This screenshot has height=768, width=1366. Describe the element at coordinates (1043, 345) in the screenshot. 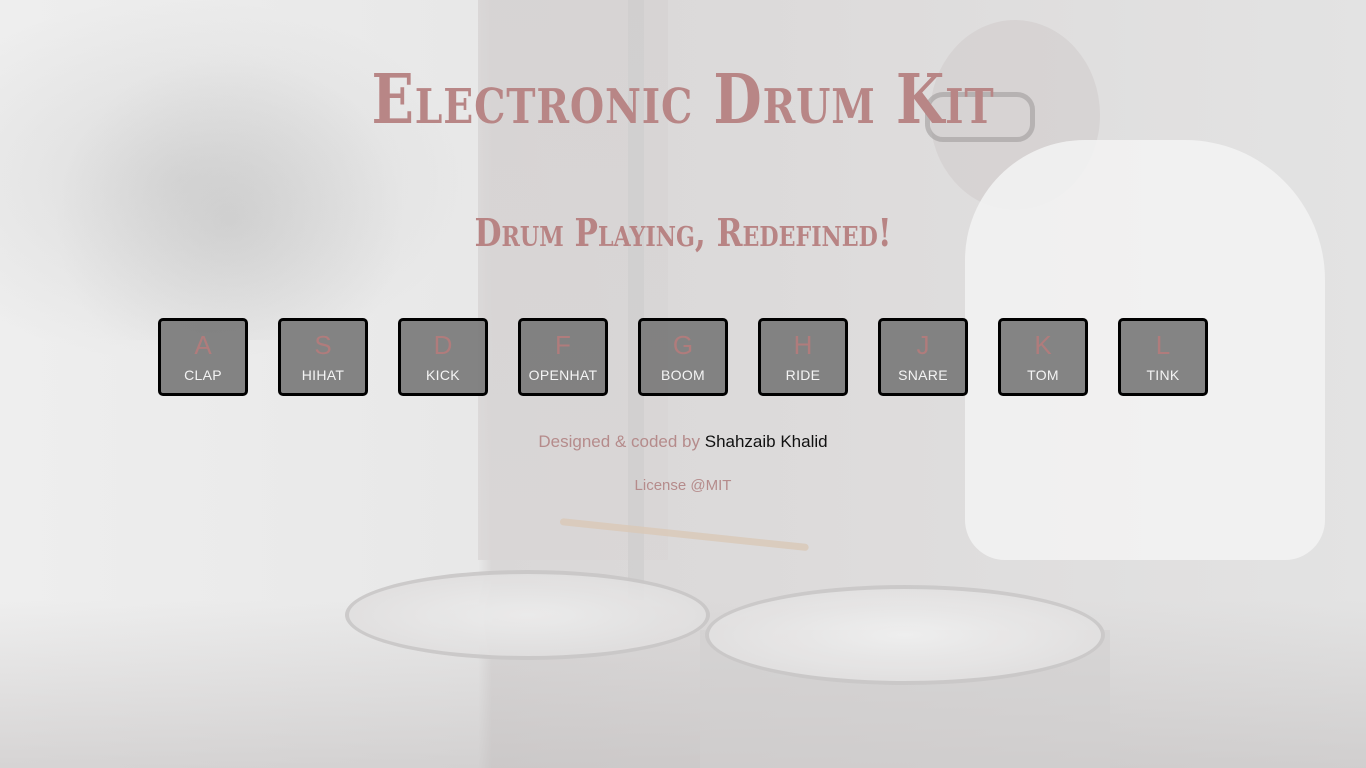

I see `key-letter: K` at that location.